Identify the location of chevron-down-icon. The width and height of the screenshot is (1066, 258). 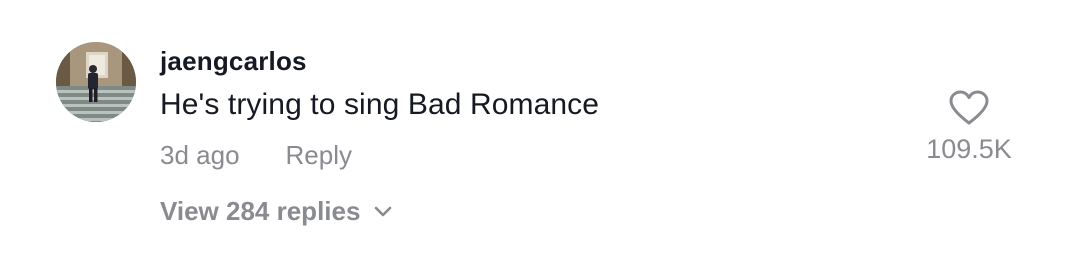
(383, 212).